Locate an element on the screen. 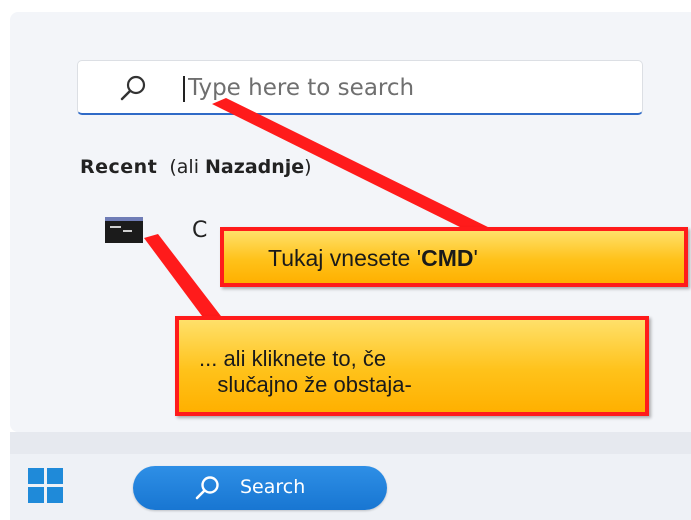  recent-heading: Recent (ali Nazadnje) is located at coordinates (196, 167).